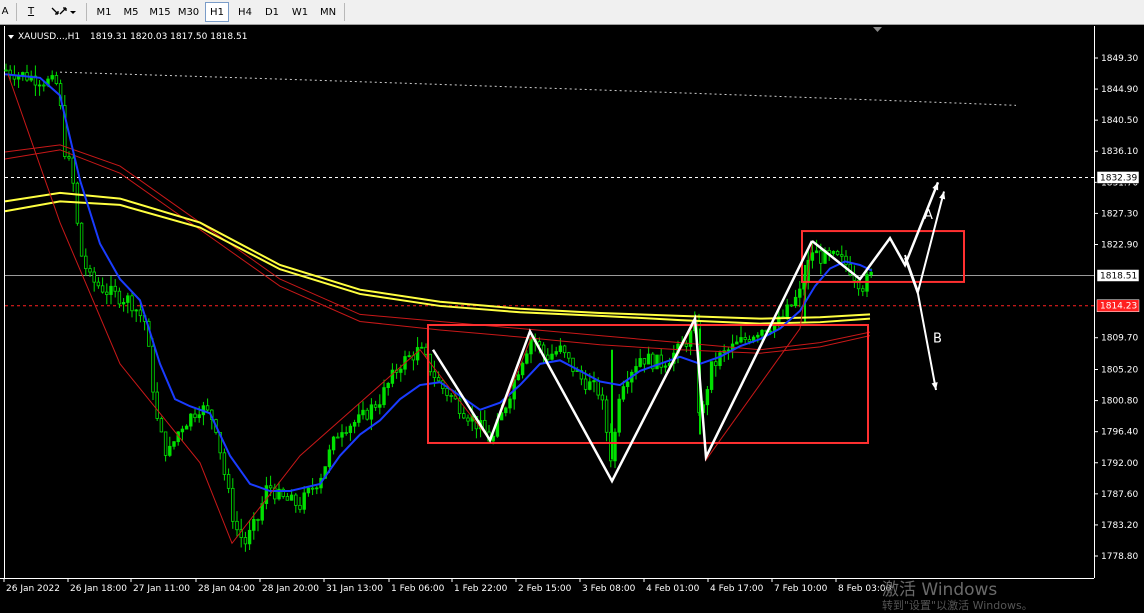  What do you see at coordinates (61, 12) in the screenshot?
I see `arrows-tool-button` at bounding box center [61, 12].